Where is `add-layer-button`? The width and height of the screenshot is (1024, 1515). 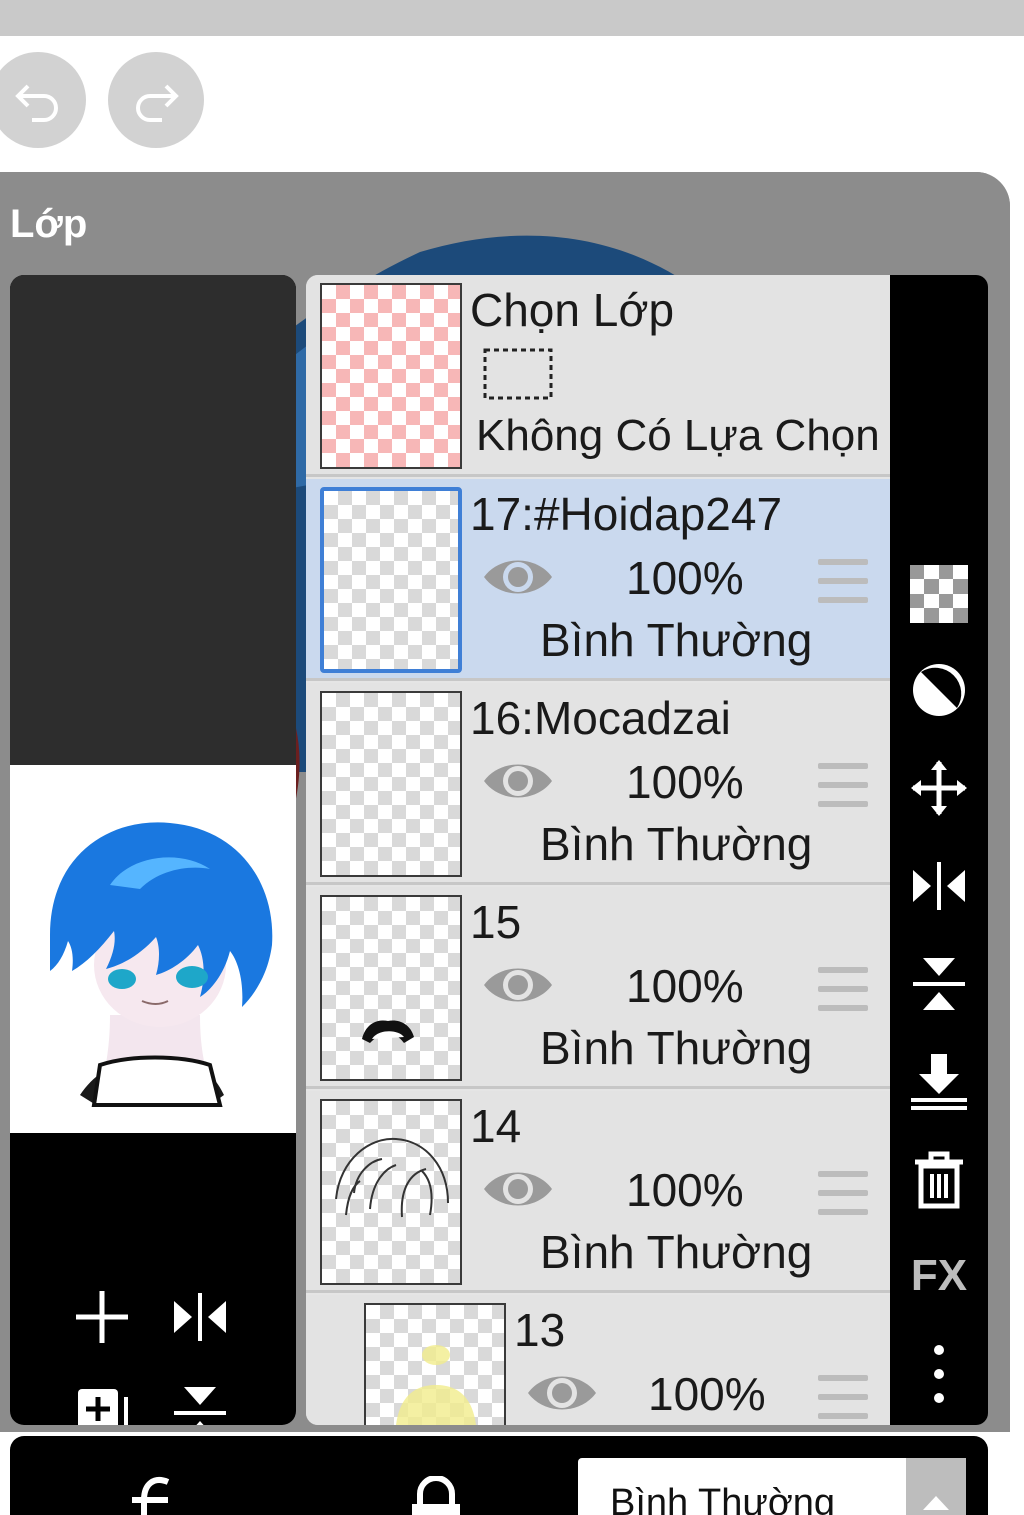
add-layer-button is located at coordinates (102, 1317).